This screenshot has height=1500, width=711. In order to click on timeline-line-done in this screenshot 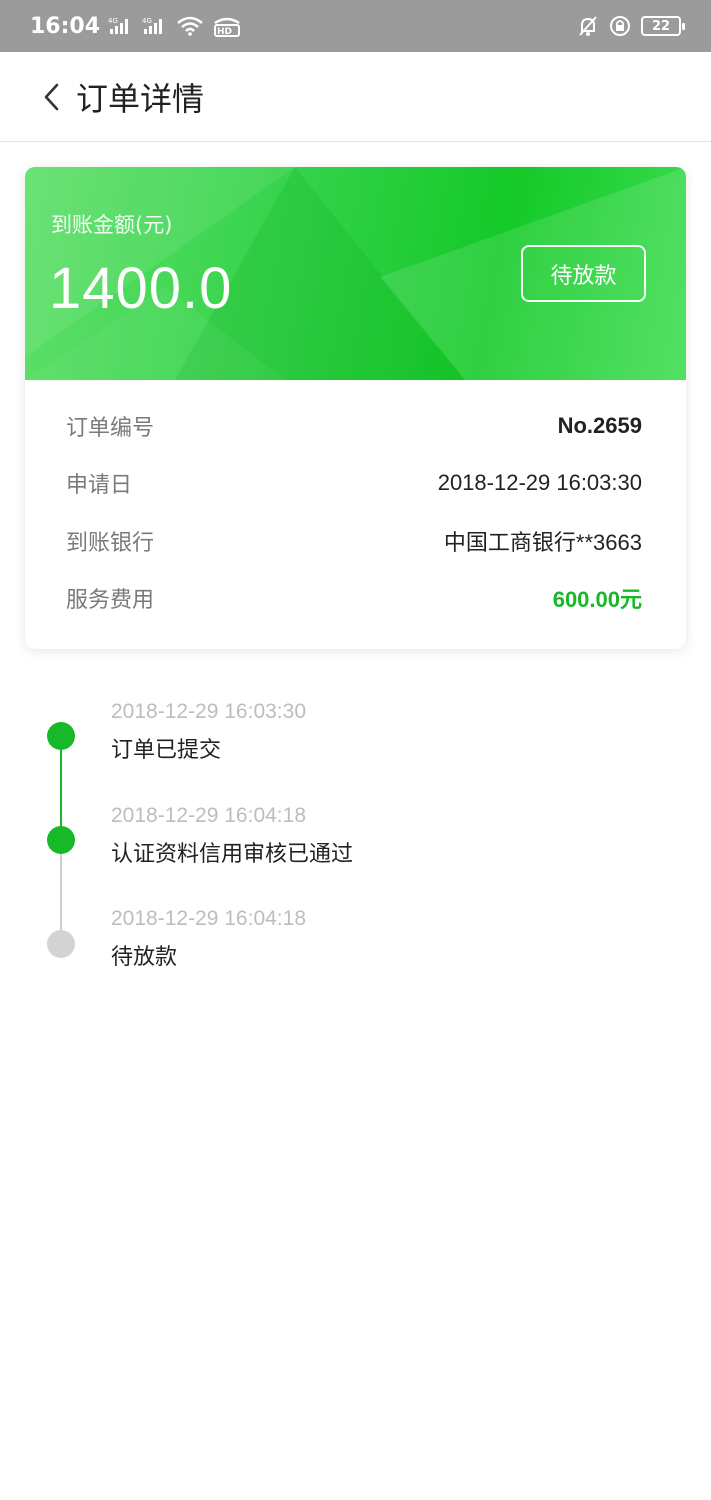, I will do `click(61, 788)`.